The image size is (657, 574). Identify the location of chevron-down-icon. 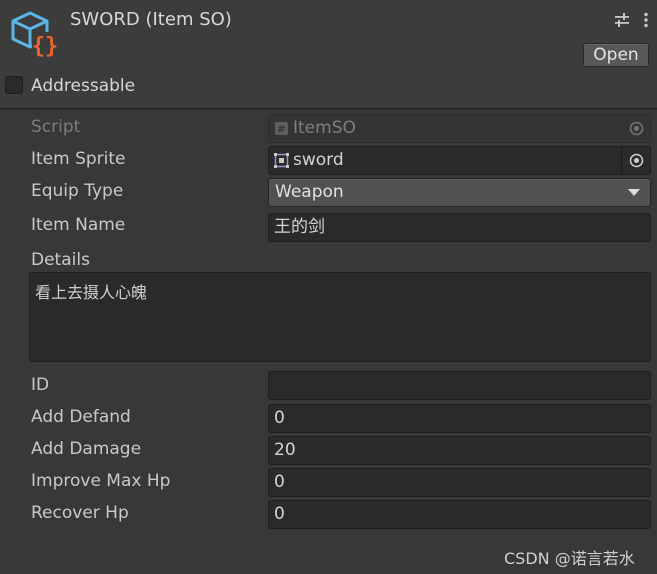
(634, 192).